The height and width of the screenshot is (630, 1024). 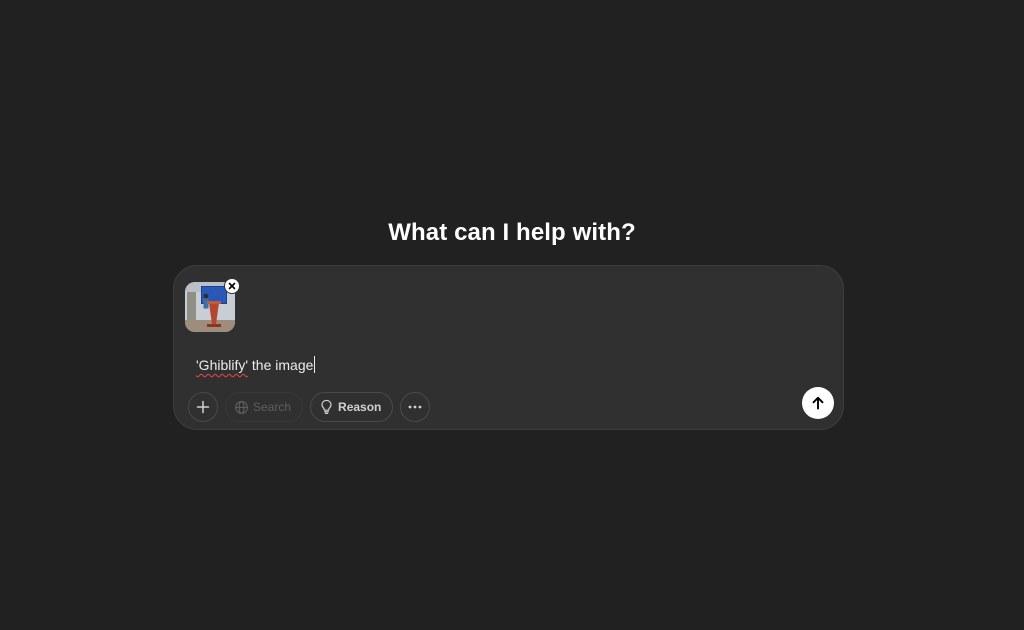 I want to click on send-button, so click(x=818, y=403).